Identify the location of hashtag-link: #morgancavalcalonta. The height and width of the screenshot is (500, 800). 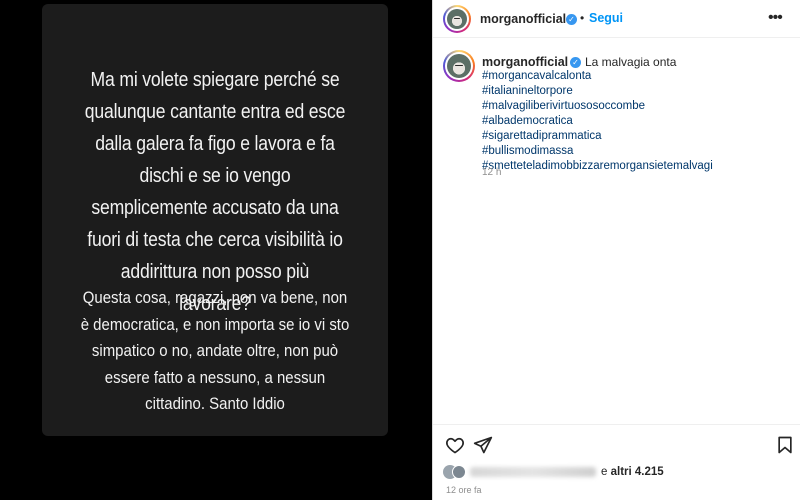
(597, 76).